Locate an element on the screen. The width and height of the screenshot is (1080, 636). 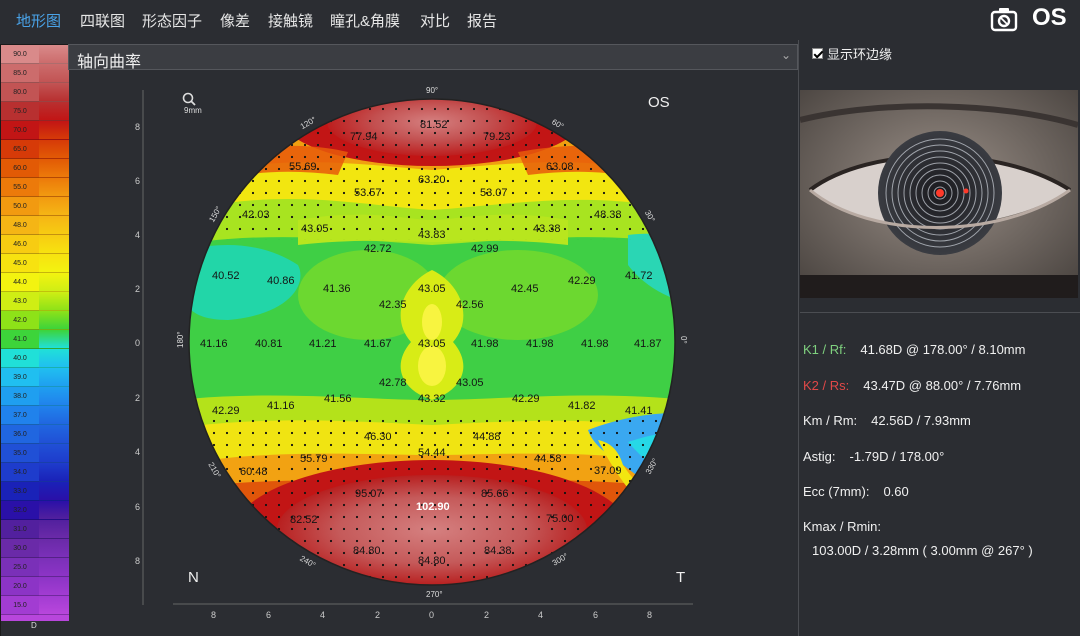
limbus-checkbox-label: 显示环边缘 is located at coordinates (860, 54).